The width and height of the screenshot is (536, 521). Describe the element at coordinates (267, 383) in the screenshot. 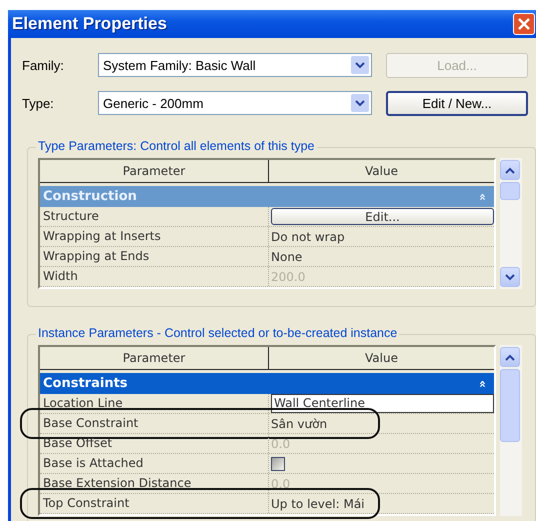

I see `group-header: Constraints »` at that location.